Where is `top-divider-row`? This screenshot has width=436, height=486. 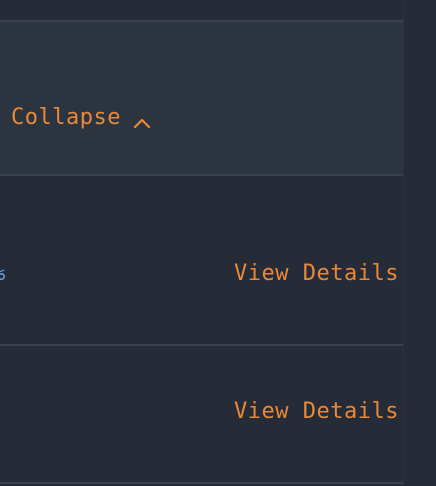
top-divider-row is located at coordinates (201, 11).